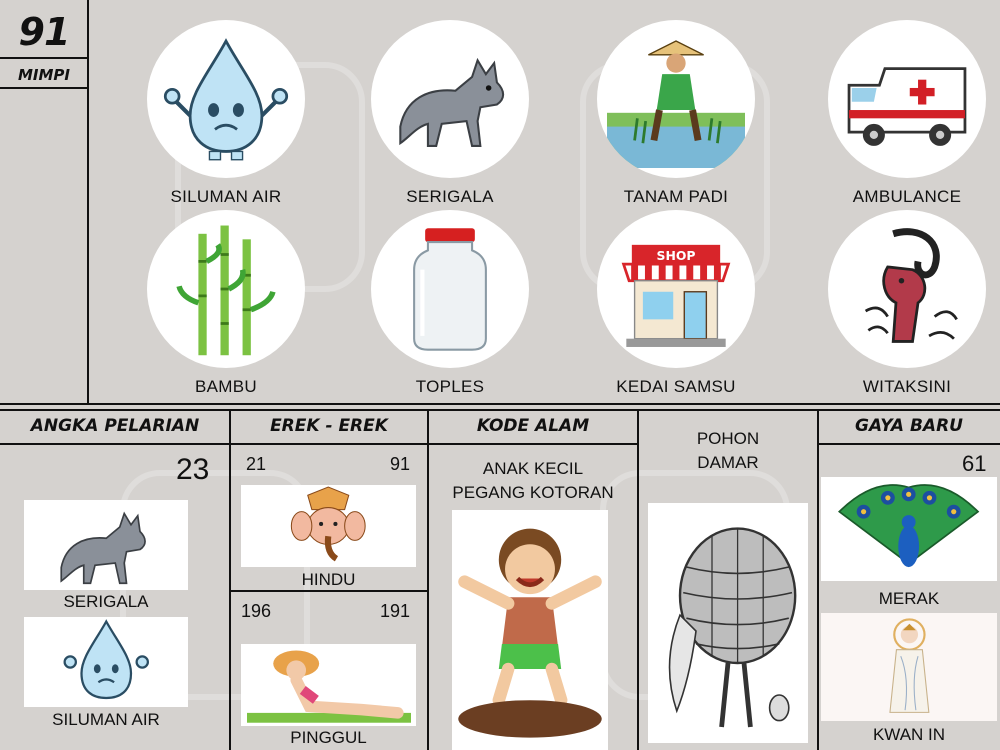  What do you see at coordinates (115, 426) in the screenshot?
I see `angka-pelarian-title: ANGKA PELARIAN` at bounding box center [115, 426].